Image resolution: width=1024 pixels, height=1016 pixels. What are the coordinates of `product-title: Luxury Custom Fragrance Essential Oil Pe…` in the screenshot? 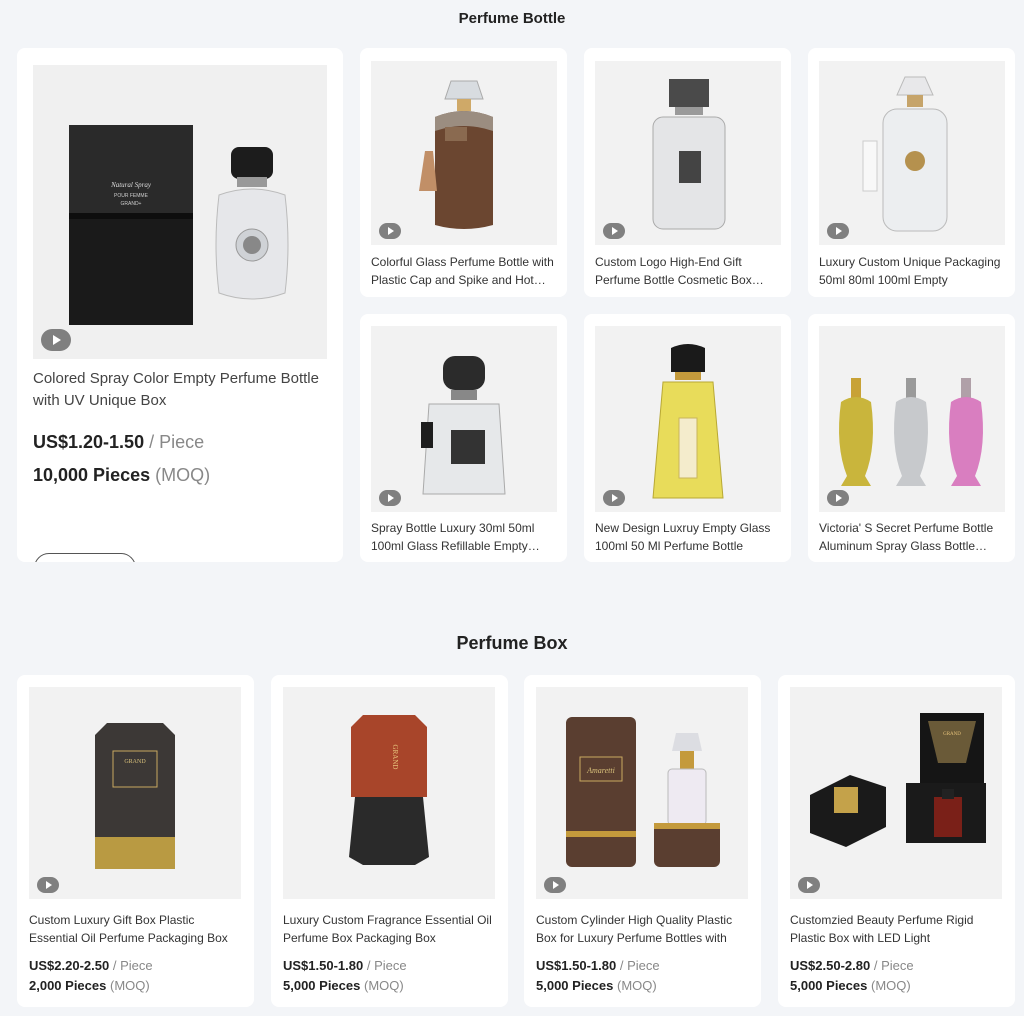 It's located at (391, 929).